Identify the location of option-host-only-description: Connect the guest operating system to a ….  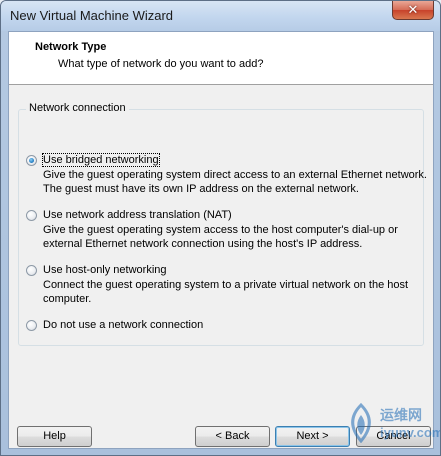
(226, 292).